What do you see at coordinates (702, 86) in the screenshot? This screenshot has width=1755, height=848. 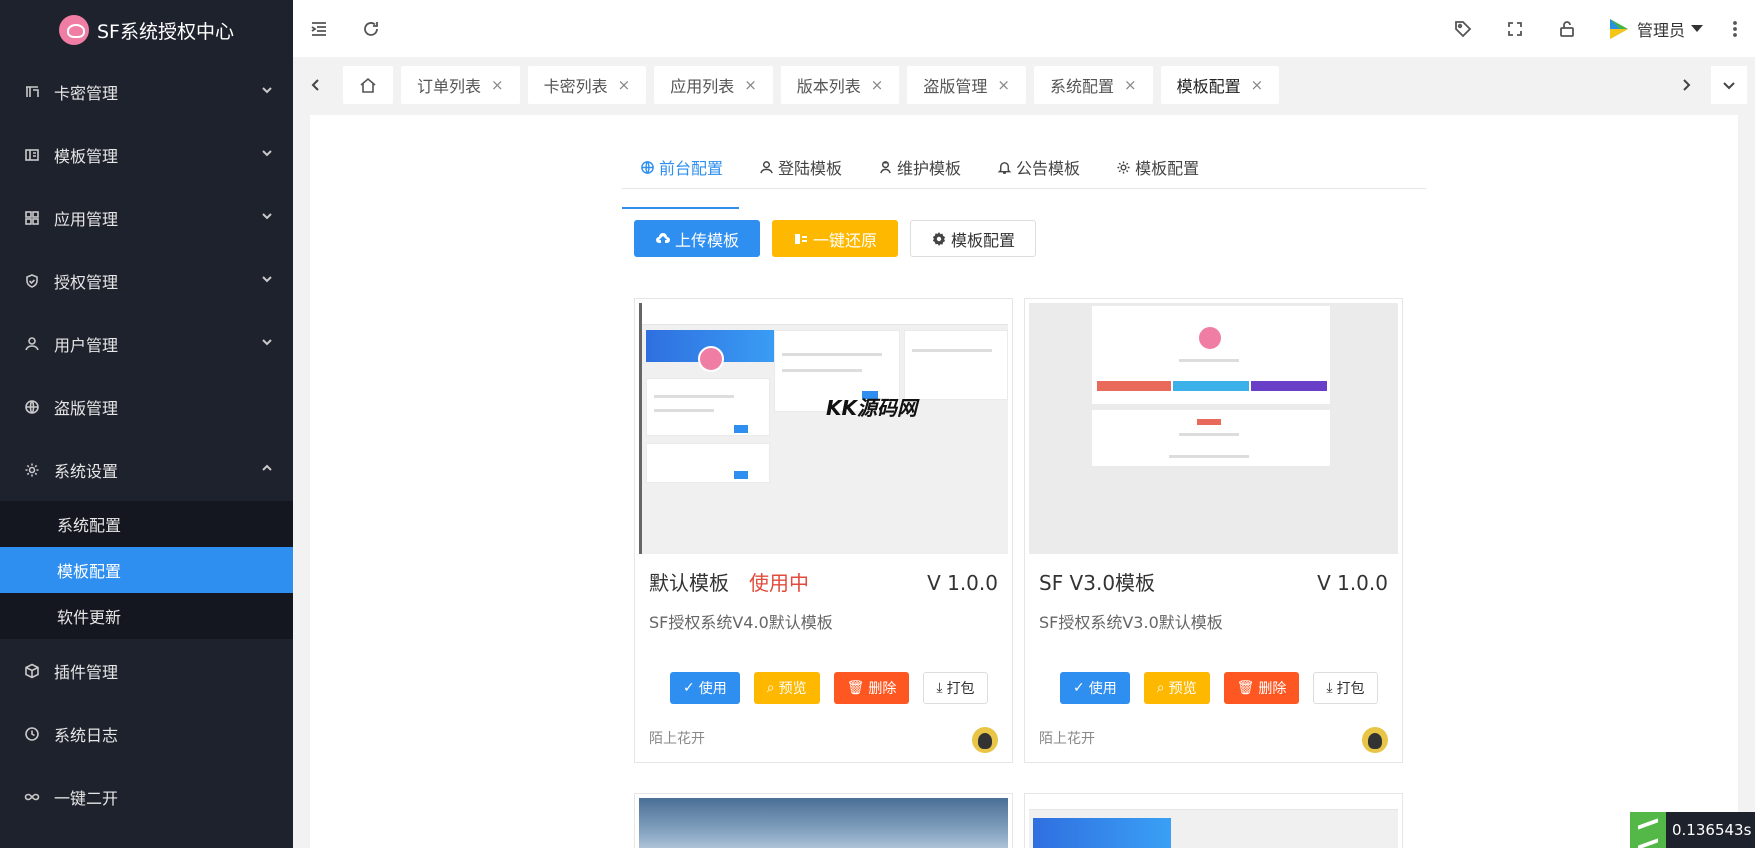 I see `tab-label: 应用列表` at bounding box center [702, 86].